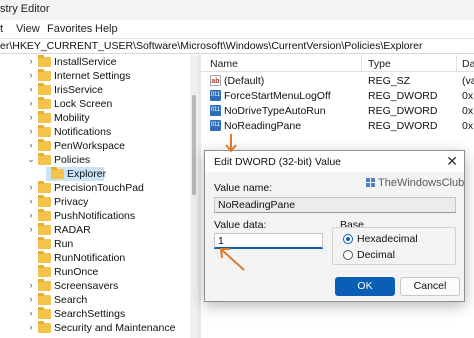 Image resolution: width=474 pixels, height=338 pixels. Describe the element at coordinates (224, 64) in the screenshot. I see `column-header-name: Name` at that location.